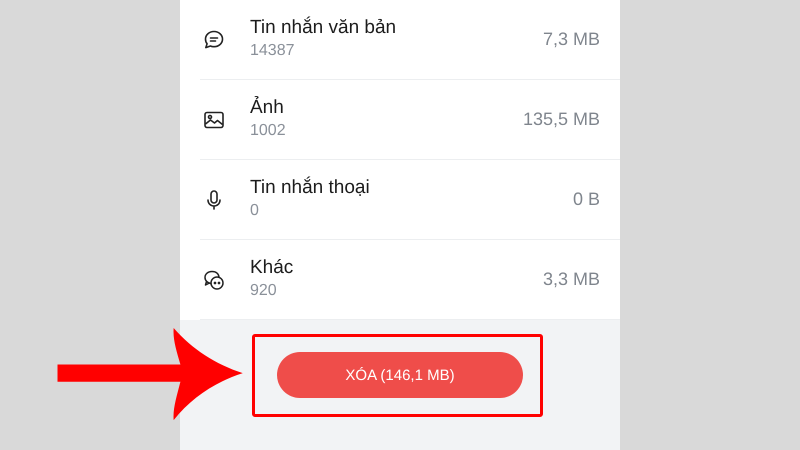 The image size is (800, 450). What do you see at coordinates (268, 131) in the screenshot?
I see `item-count: 1002` at bounding box center [268, 131].